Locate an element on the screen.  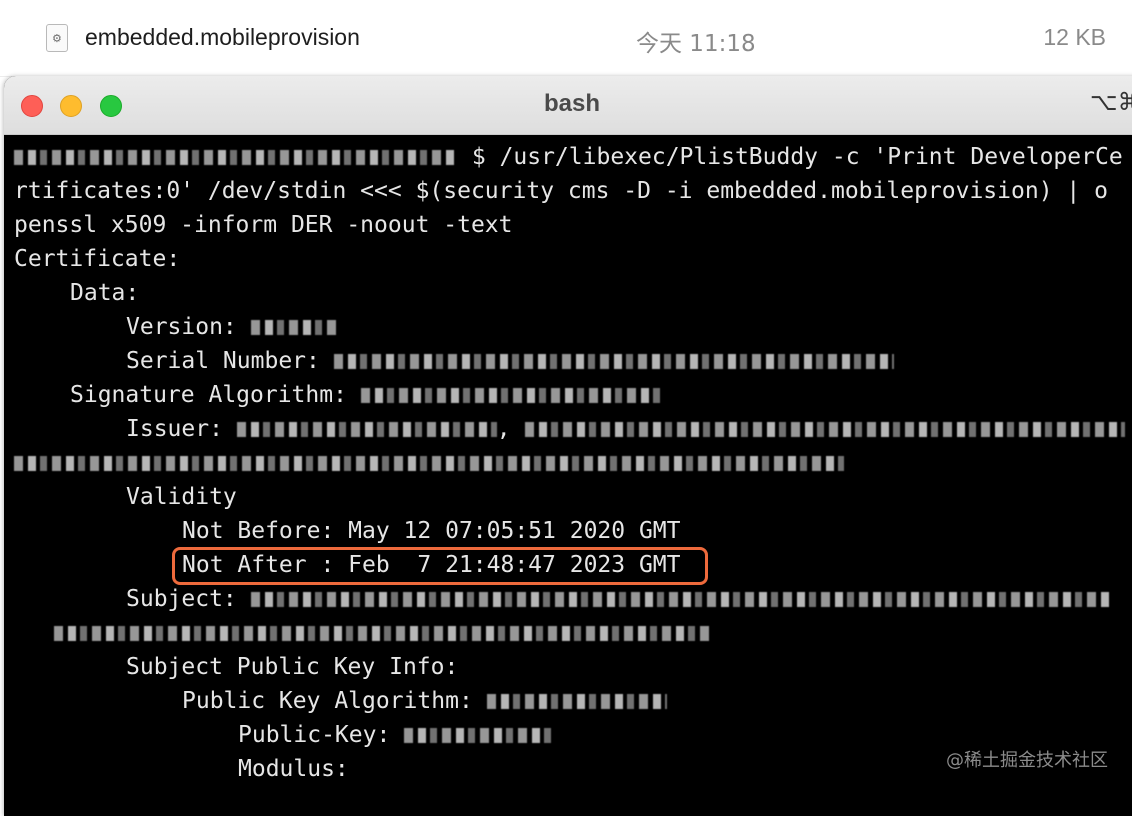
file-name: embedded.mobileprovision is located at coordinates (222, 37).